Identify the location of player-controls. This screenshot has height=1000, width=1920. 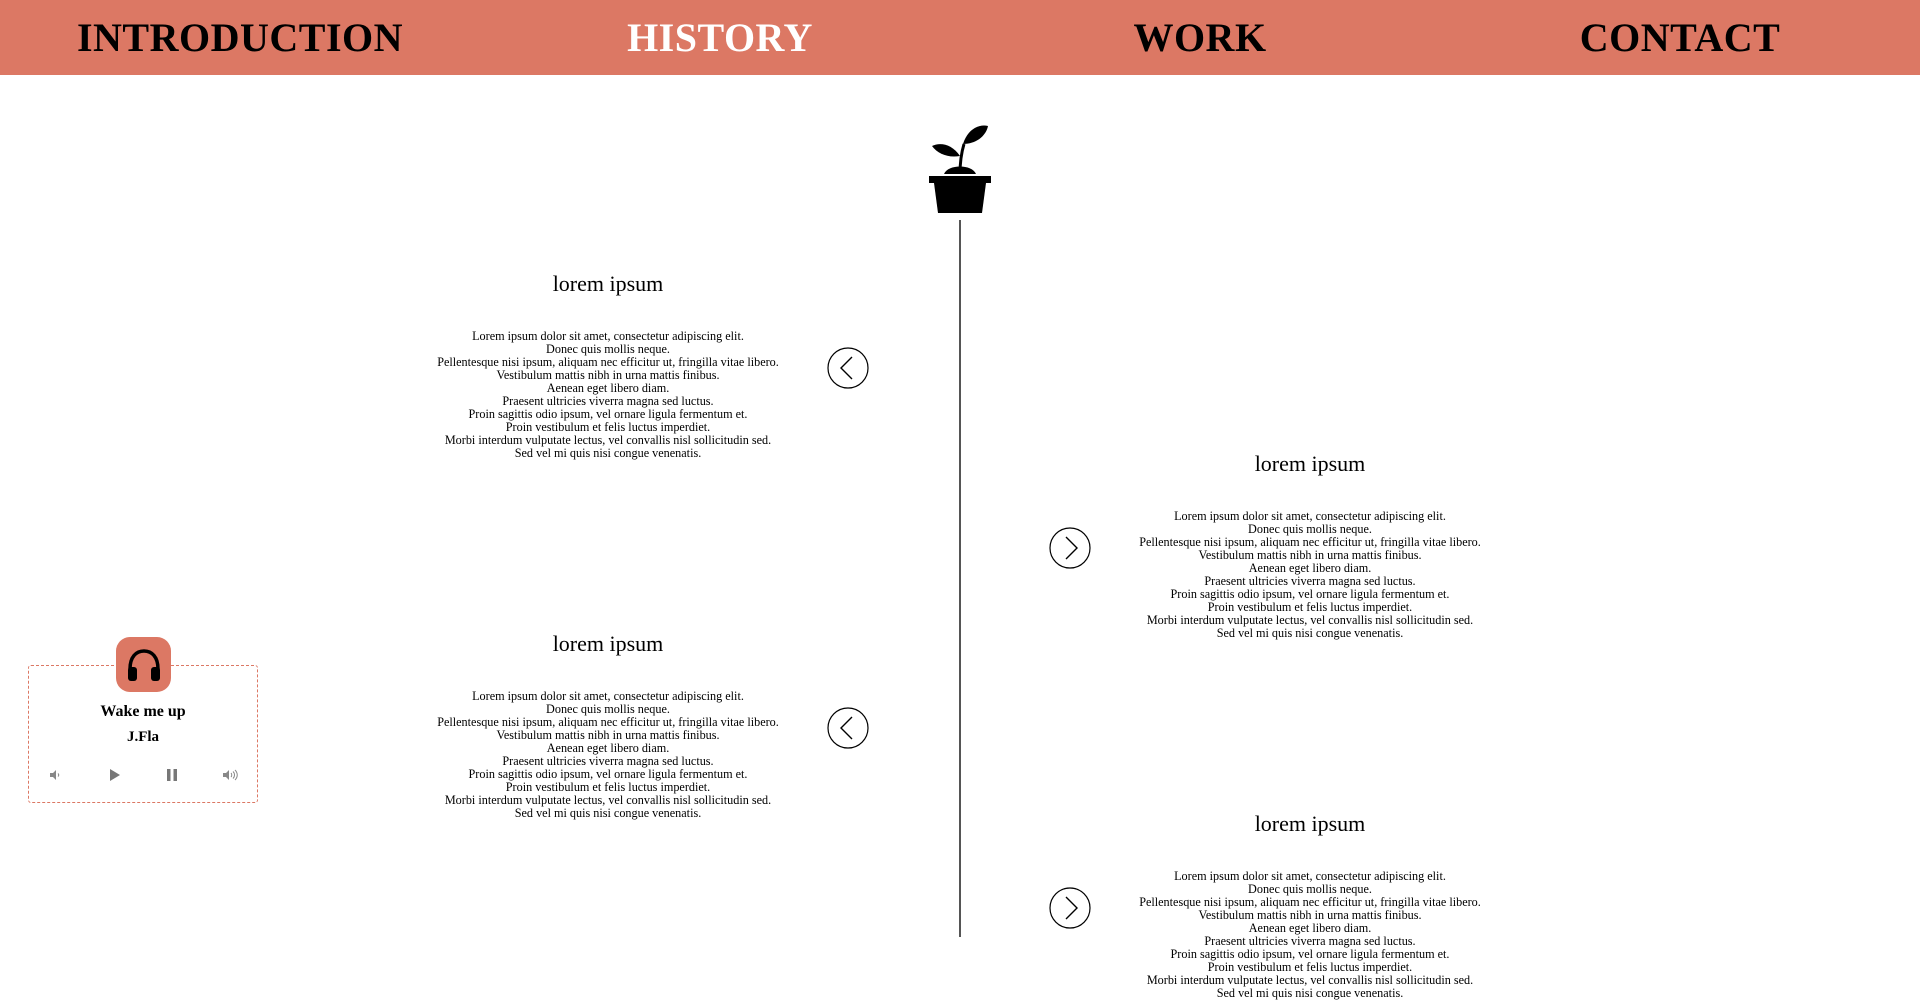
(143, 775).